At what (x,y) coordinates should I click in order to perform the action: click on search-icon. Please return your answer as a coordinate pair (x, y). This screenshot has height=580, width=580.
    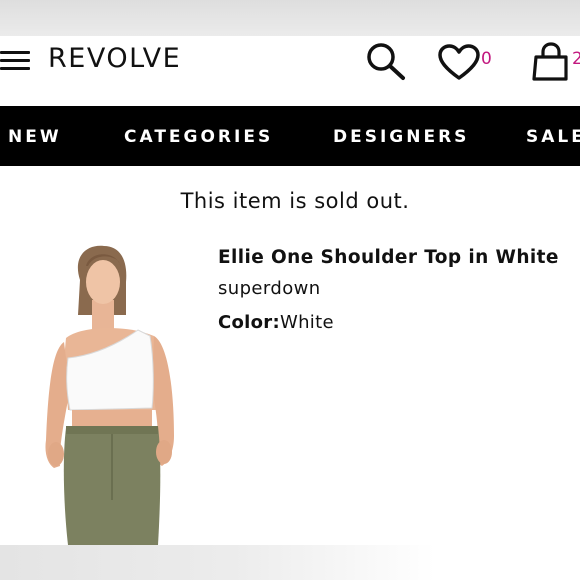
    Looking at the image, I should click on (386, 62).